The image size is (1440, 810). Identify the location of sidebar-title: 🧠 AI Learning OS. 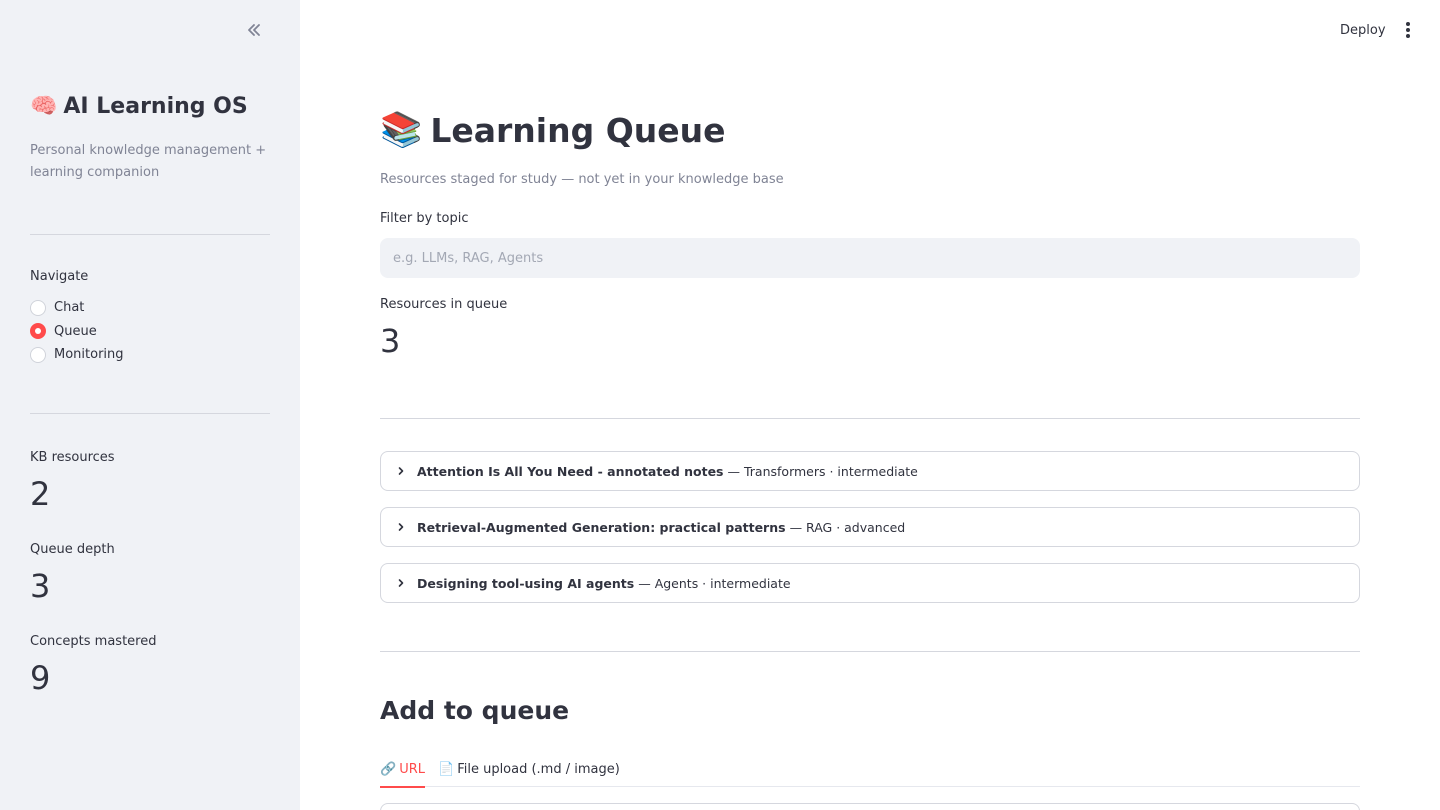
(139, 106).